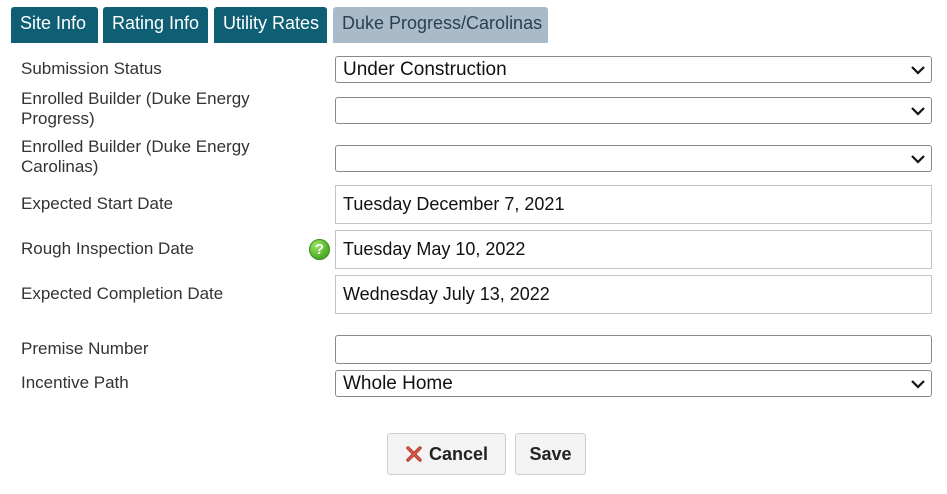  Describe the element at coordinates (633, 294) in the screenshot. I see `expected-completion-field: Wednesday July 13, 2022` at that location.